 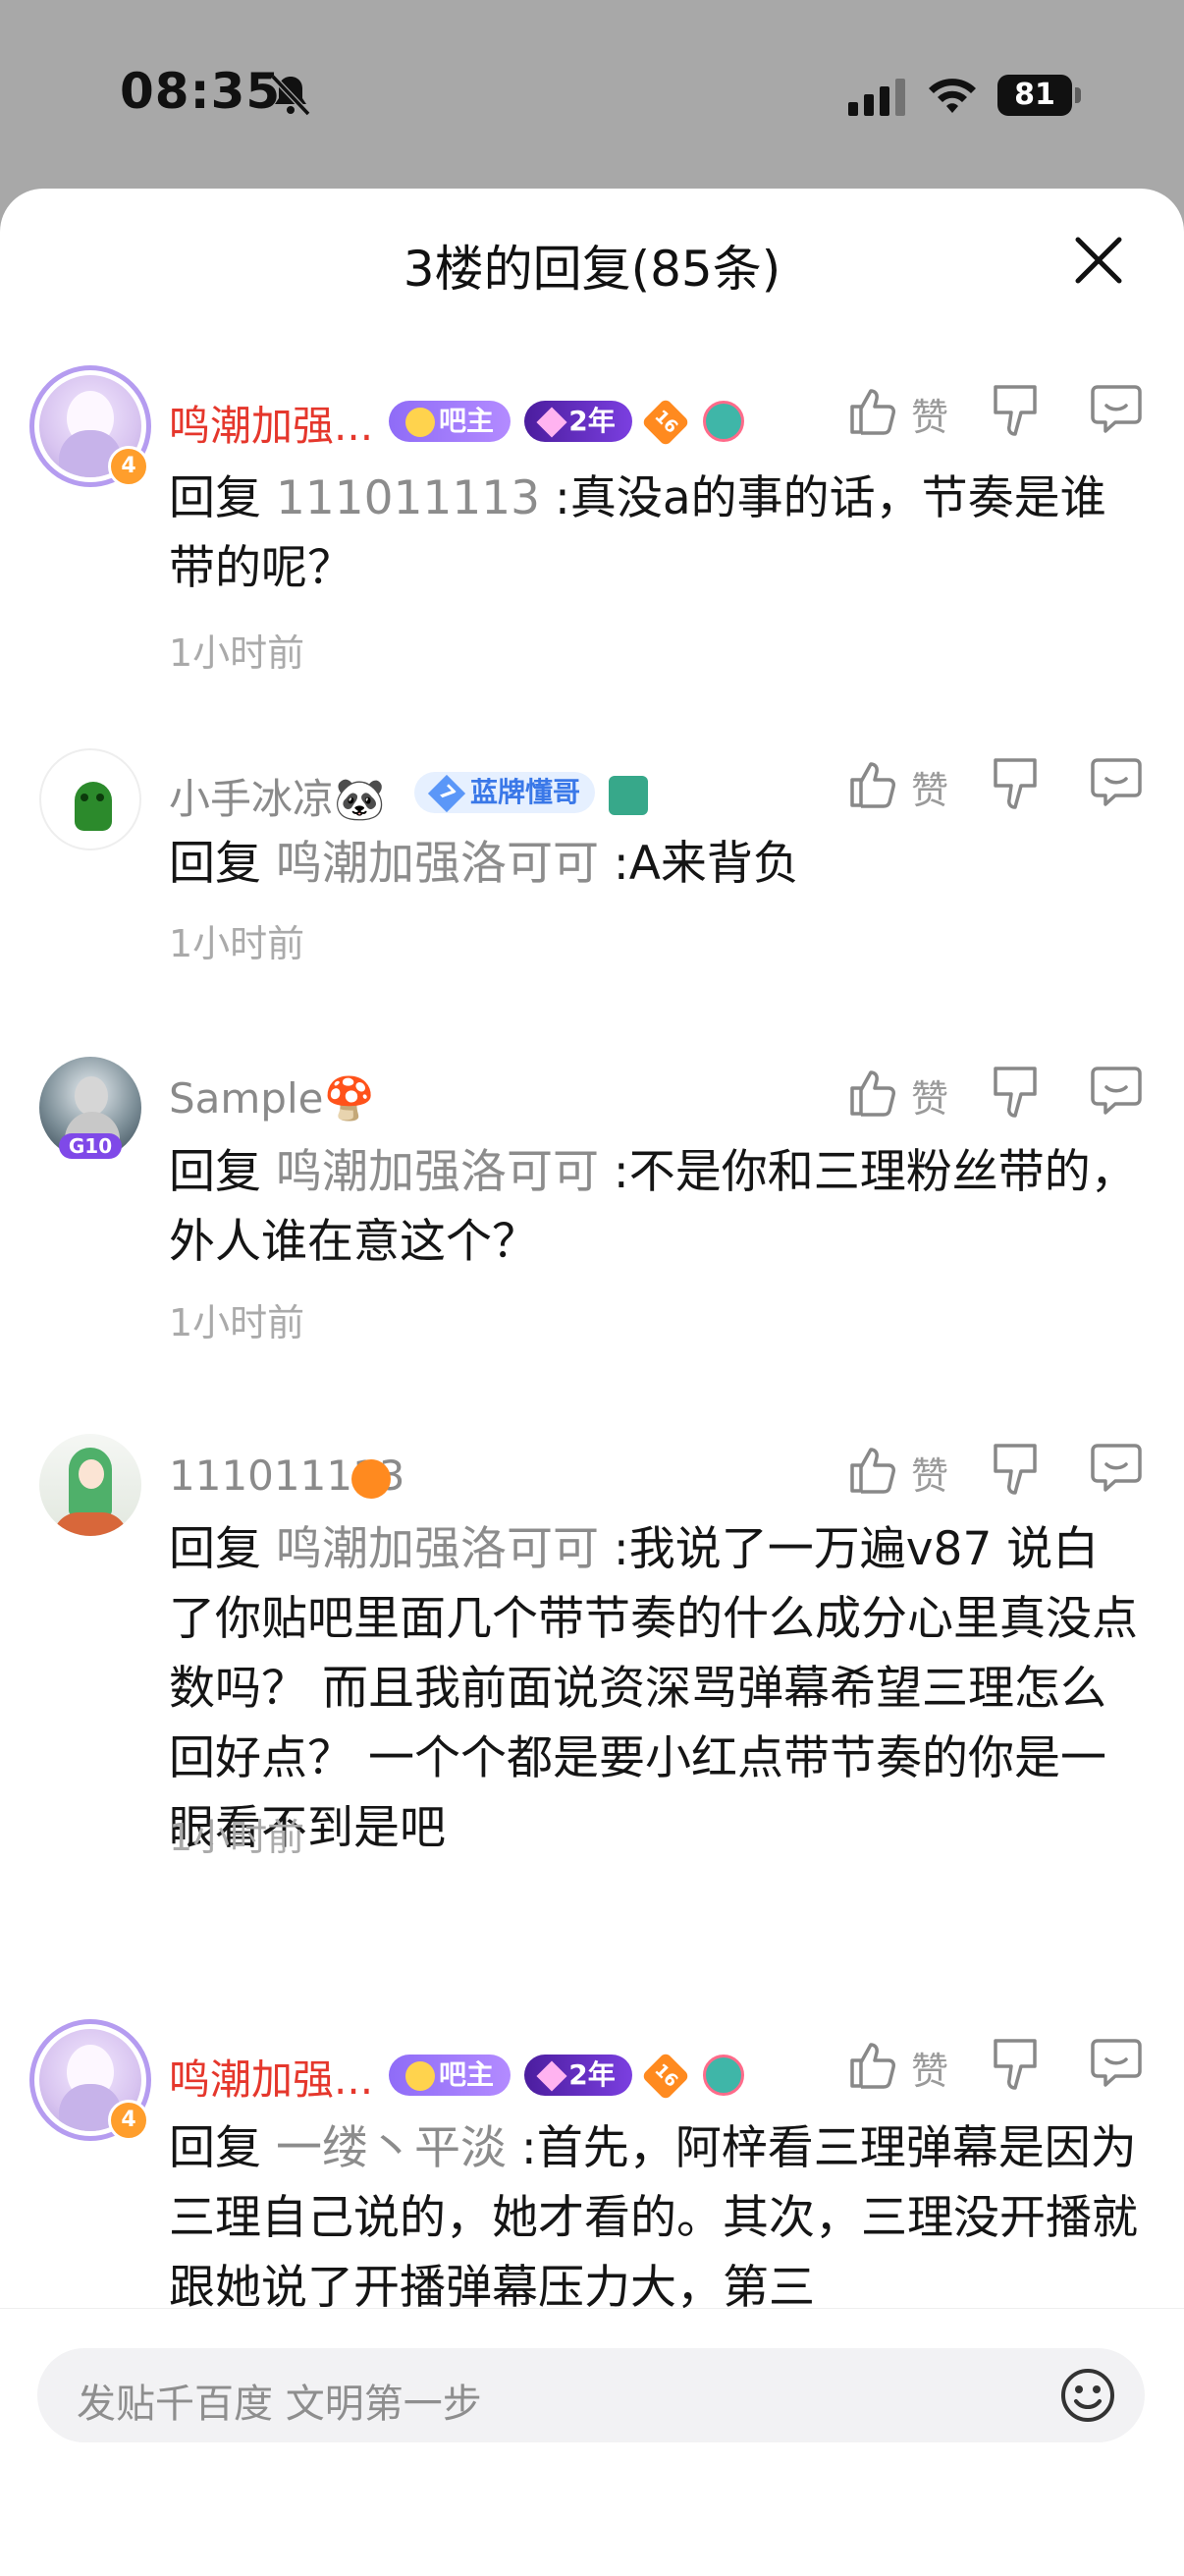 I want to click on status-bar: 08:35 81, so click(x=592, y=93).